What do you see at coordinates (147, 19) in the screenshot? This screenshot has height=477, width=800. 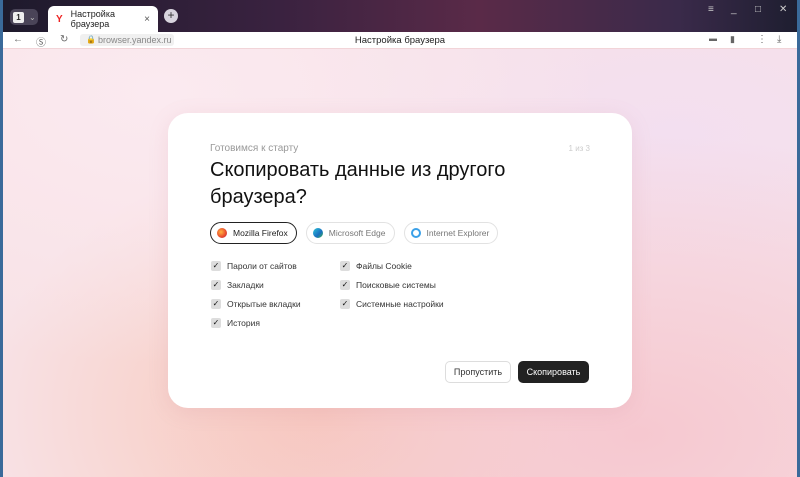 I see `close-tab-icon: ×` at bounding box center [147, 19].